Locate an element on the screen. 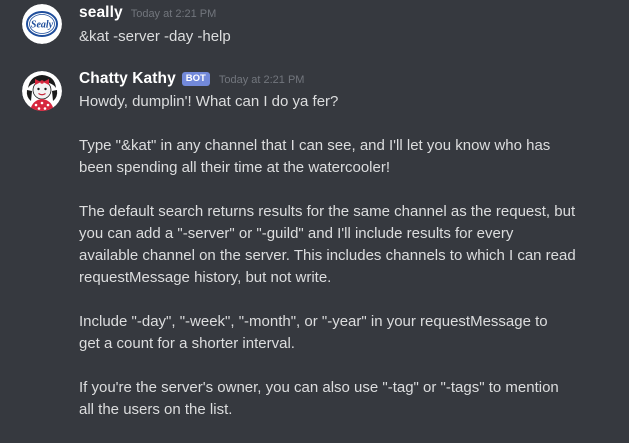 This screenshot has width=629, height=443. svg-text: Sealy is located at coordinates (42, 25).